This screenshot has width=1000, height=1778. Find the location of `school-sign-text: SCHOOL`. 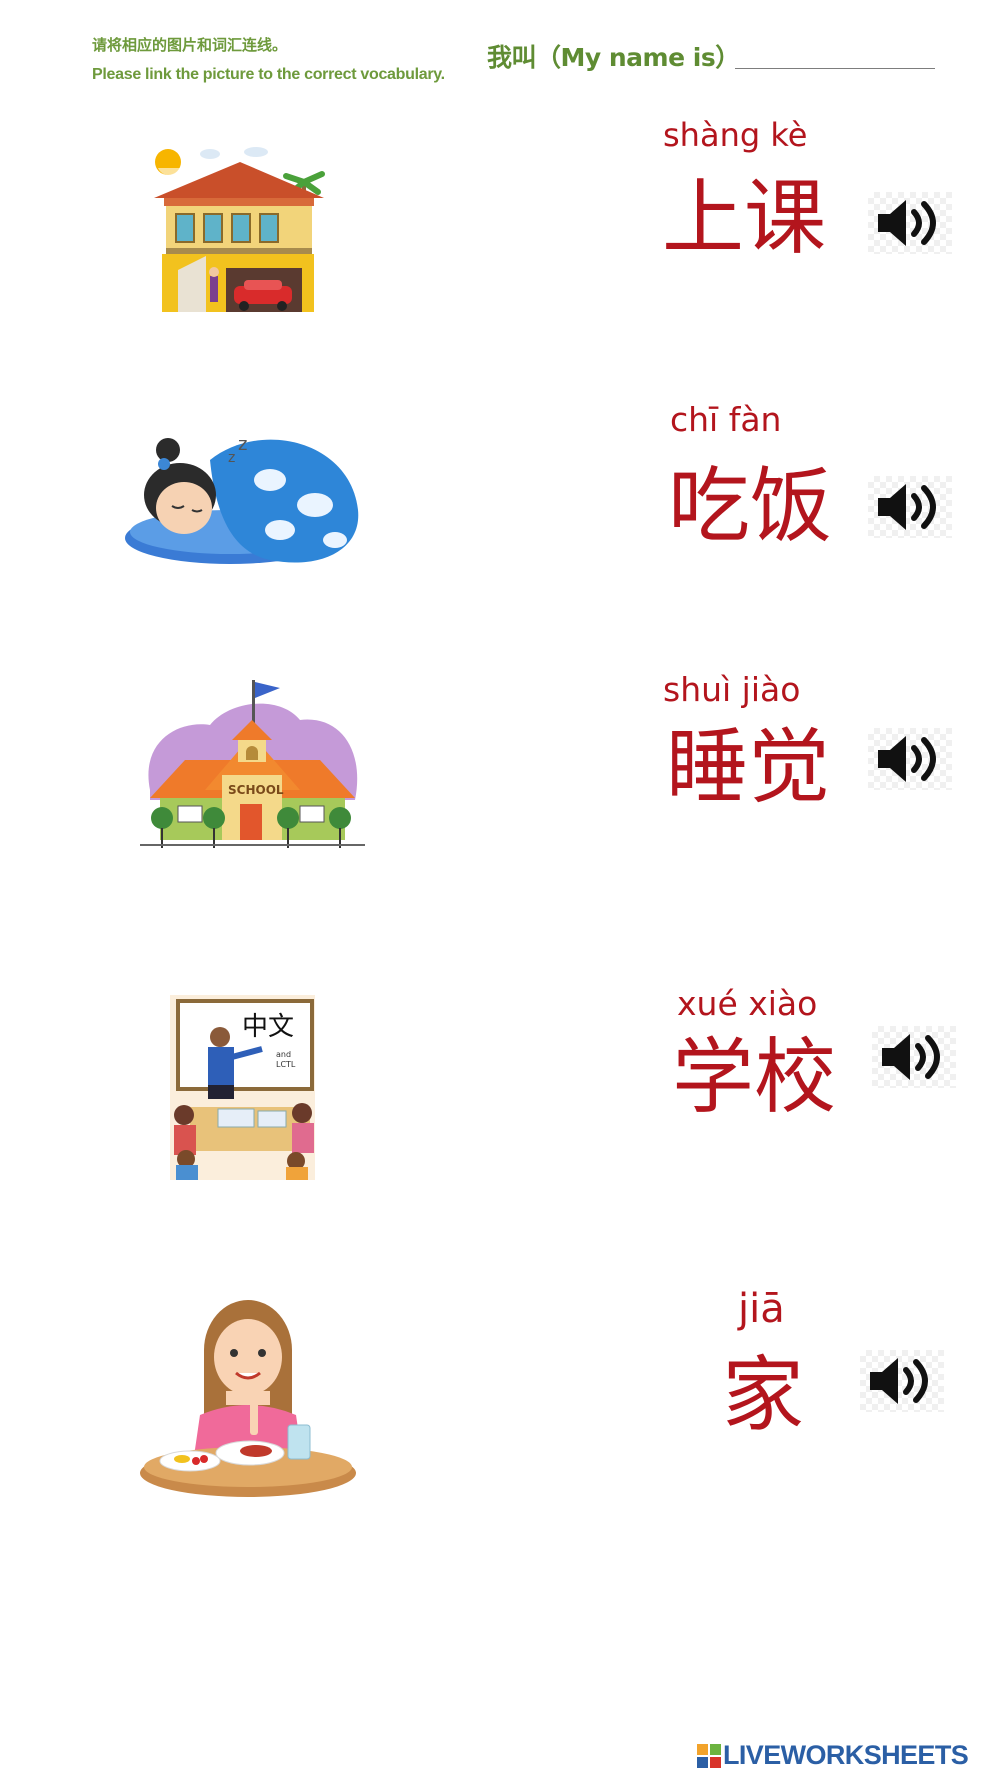

school-sign-text: SCHOOL is located at coordinates (256, 790).